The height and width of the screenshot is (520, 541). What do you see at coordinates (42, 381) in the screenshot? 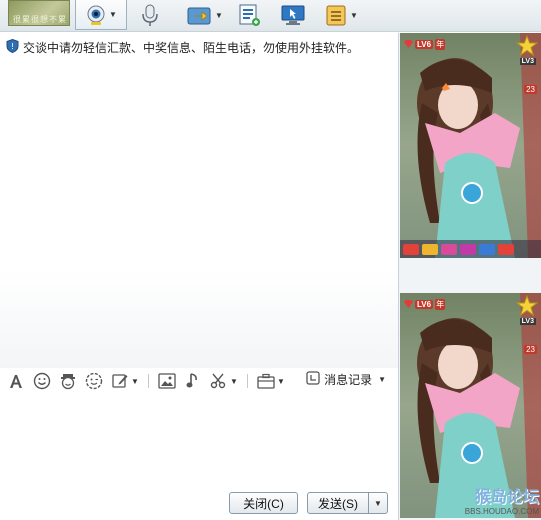
I see `emoji-icon` at bounding box center [42, 381].